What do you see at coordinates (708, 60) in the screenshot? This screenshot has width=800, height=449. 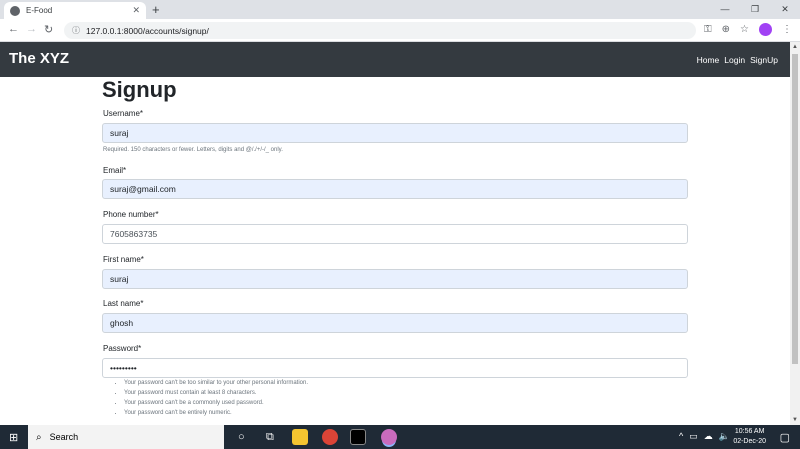 I see `nav-home-link: Home` at bounding box center [708, 60].